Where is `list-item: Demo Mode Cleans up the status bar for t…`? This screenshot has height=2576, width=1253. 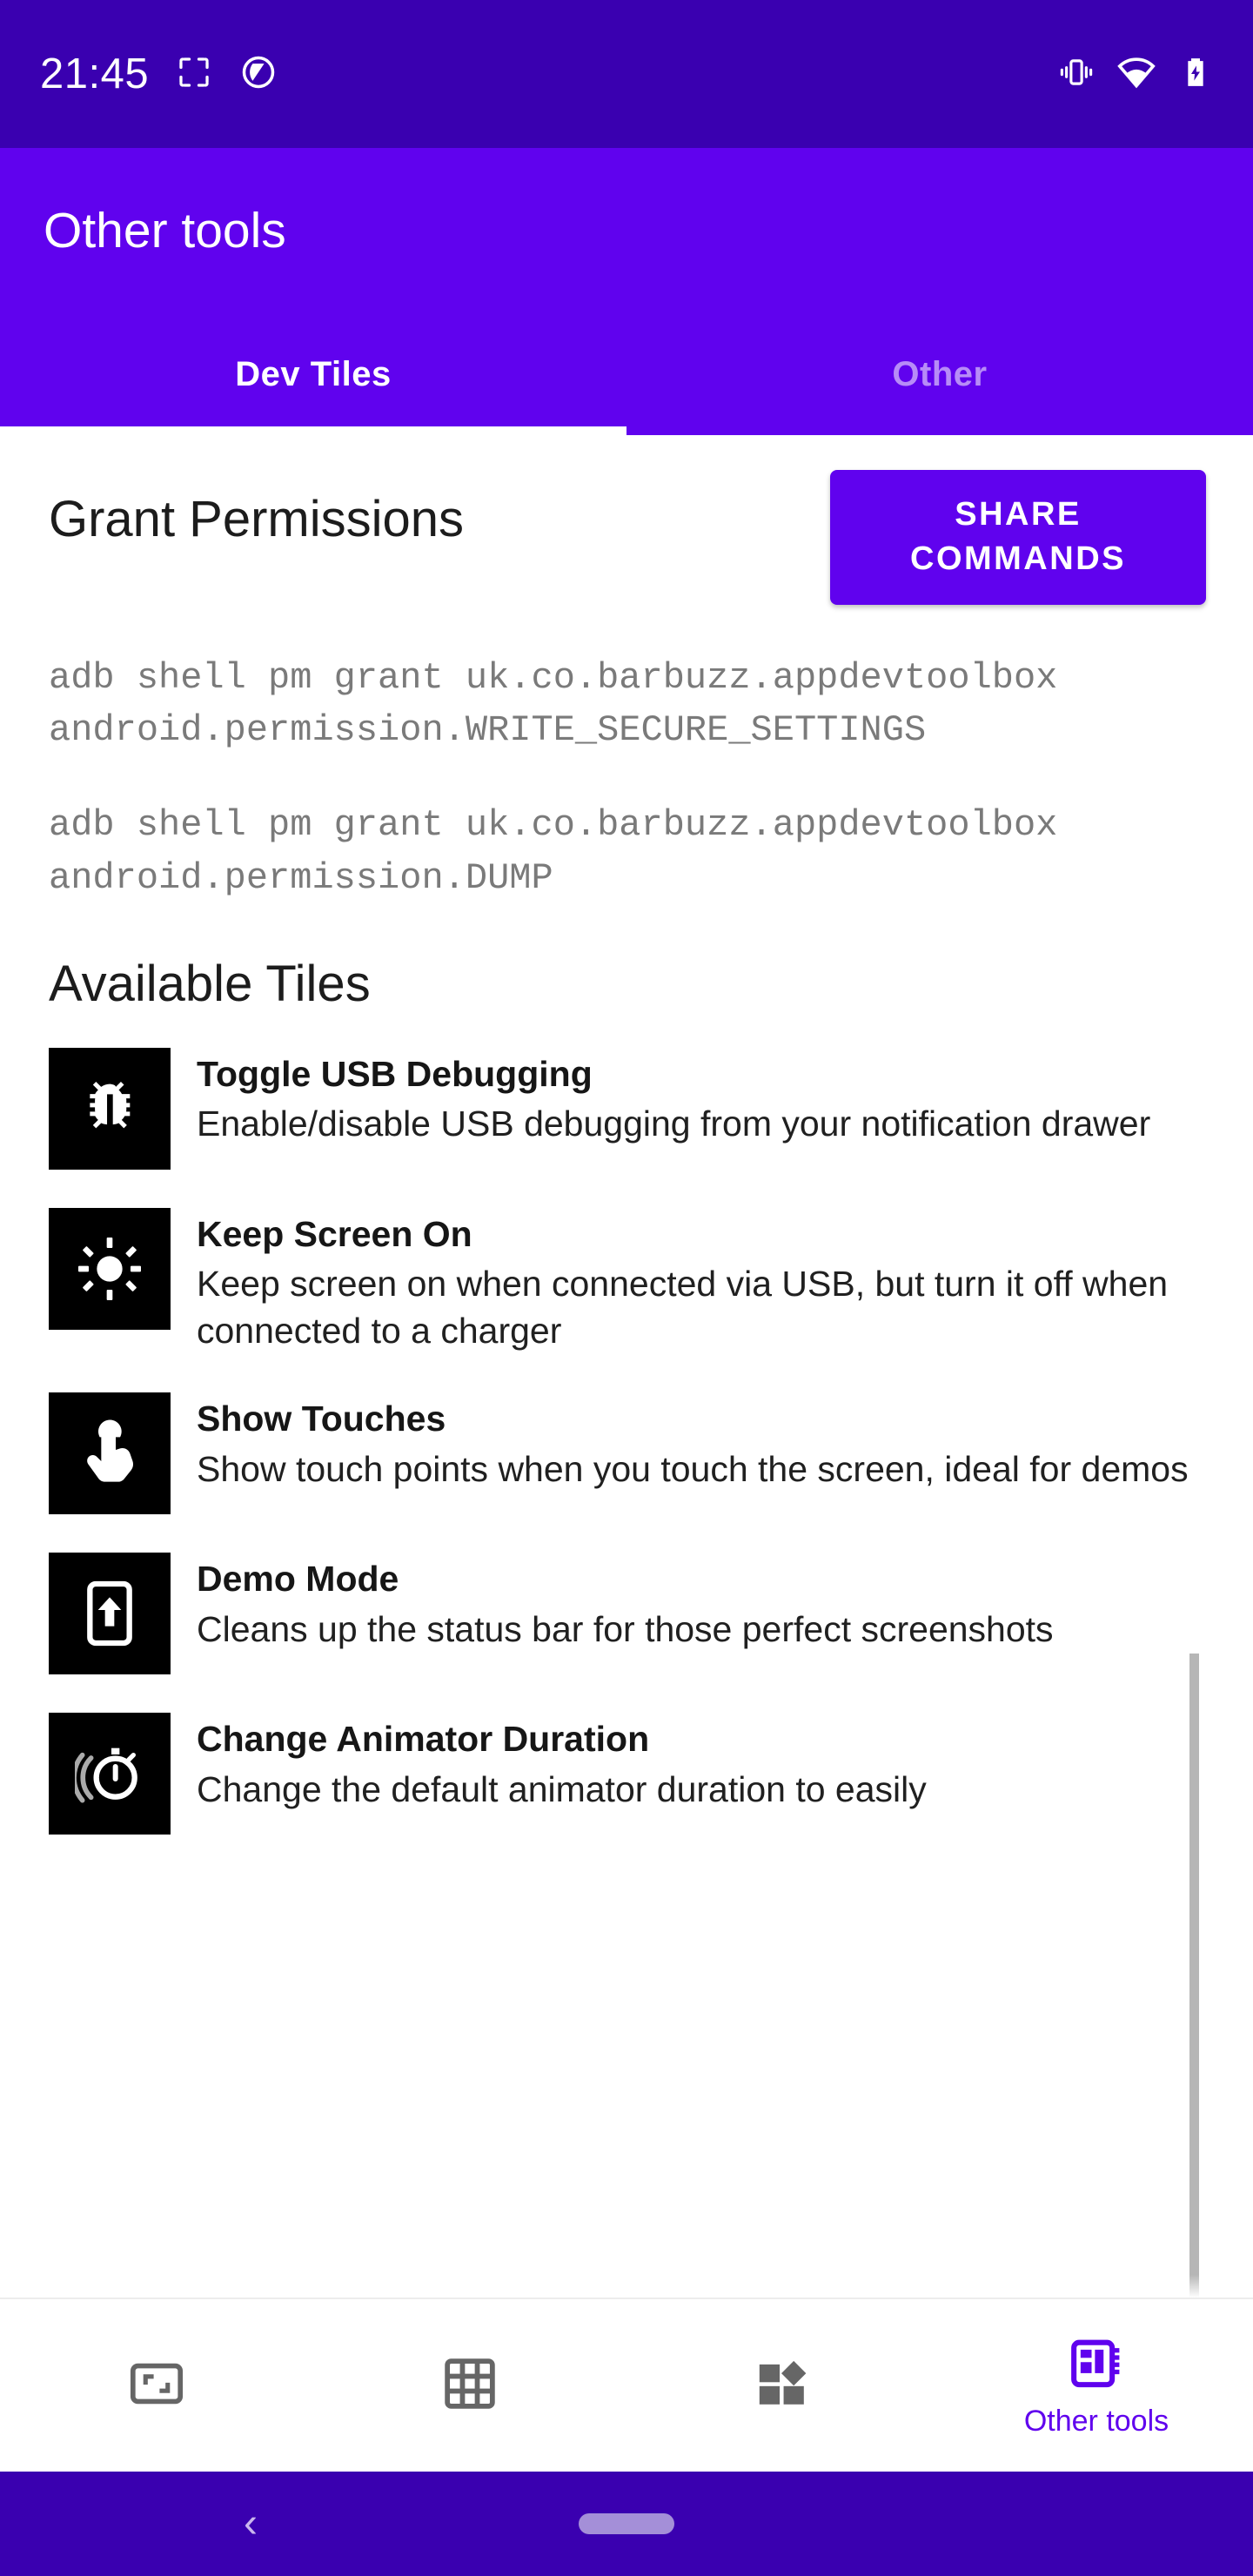
list-item: Demo Mode Cleans up the status bar for t… is located at coordinates (609, 1614).